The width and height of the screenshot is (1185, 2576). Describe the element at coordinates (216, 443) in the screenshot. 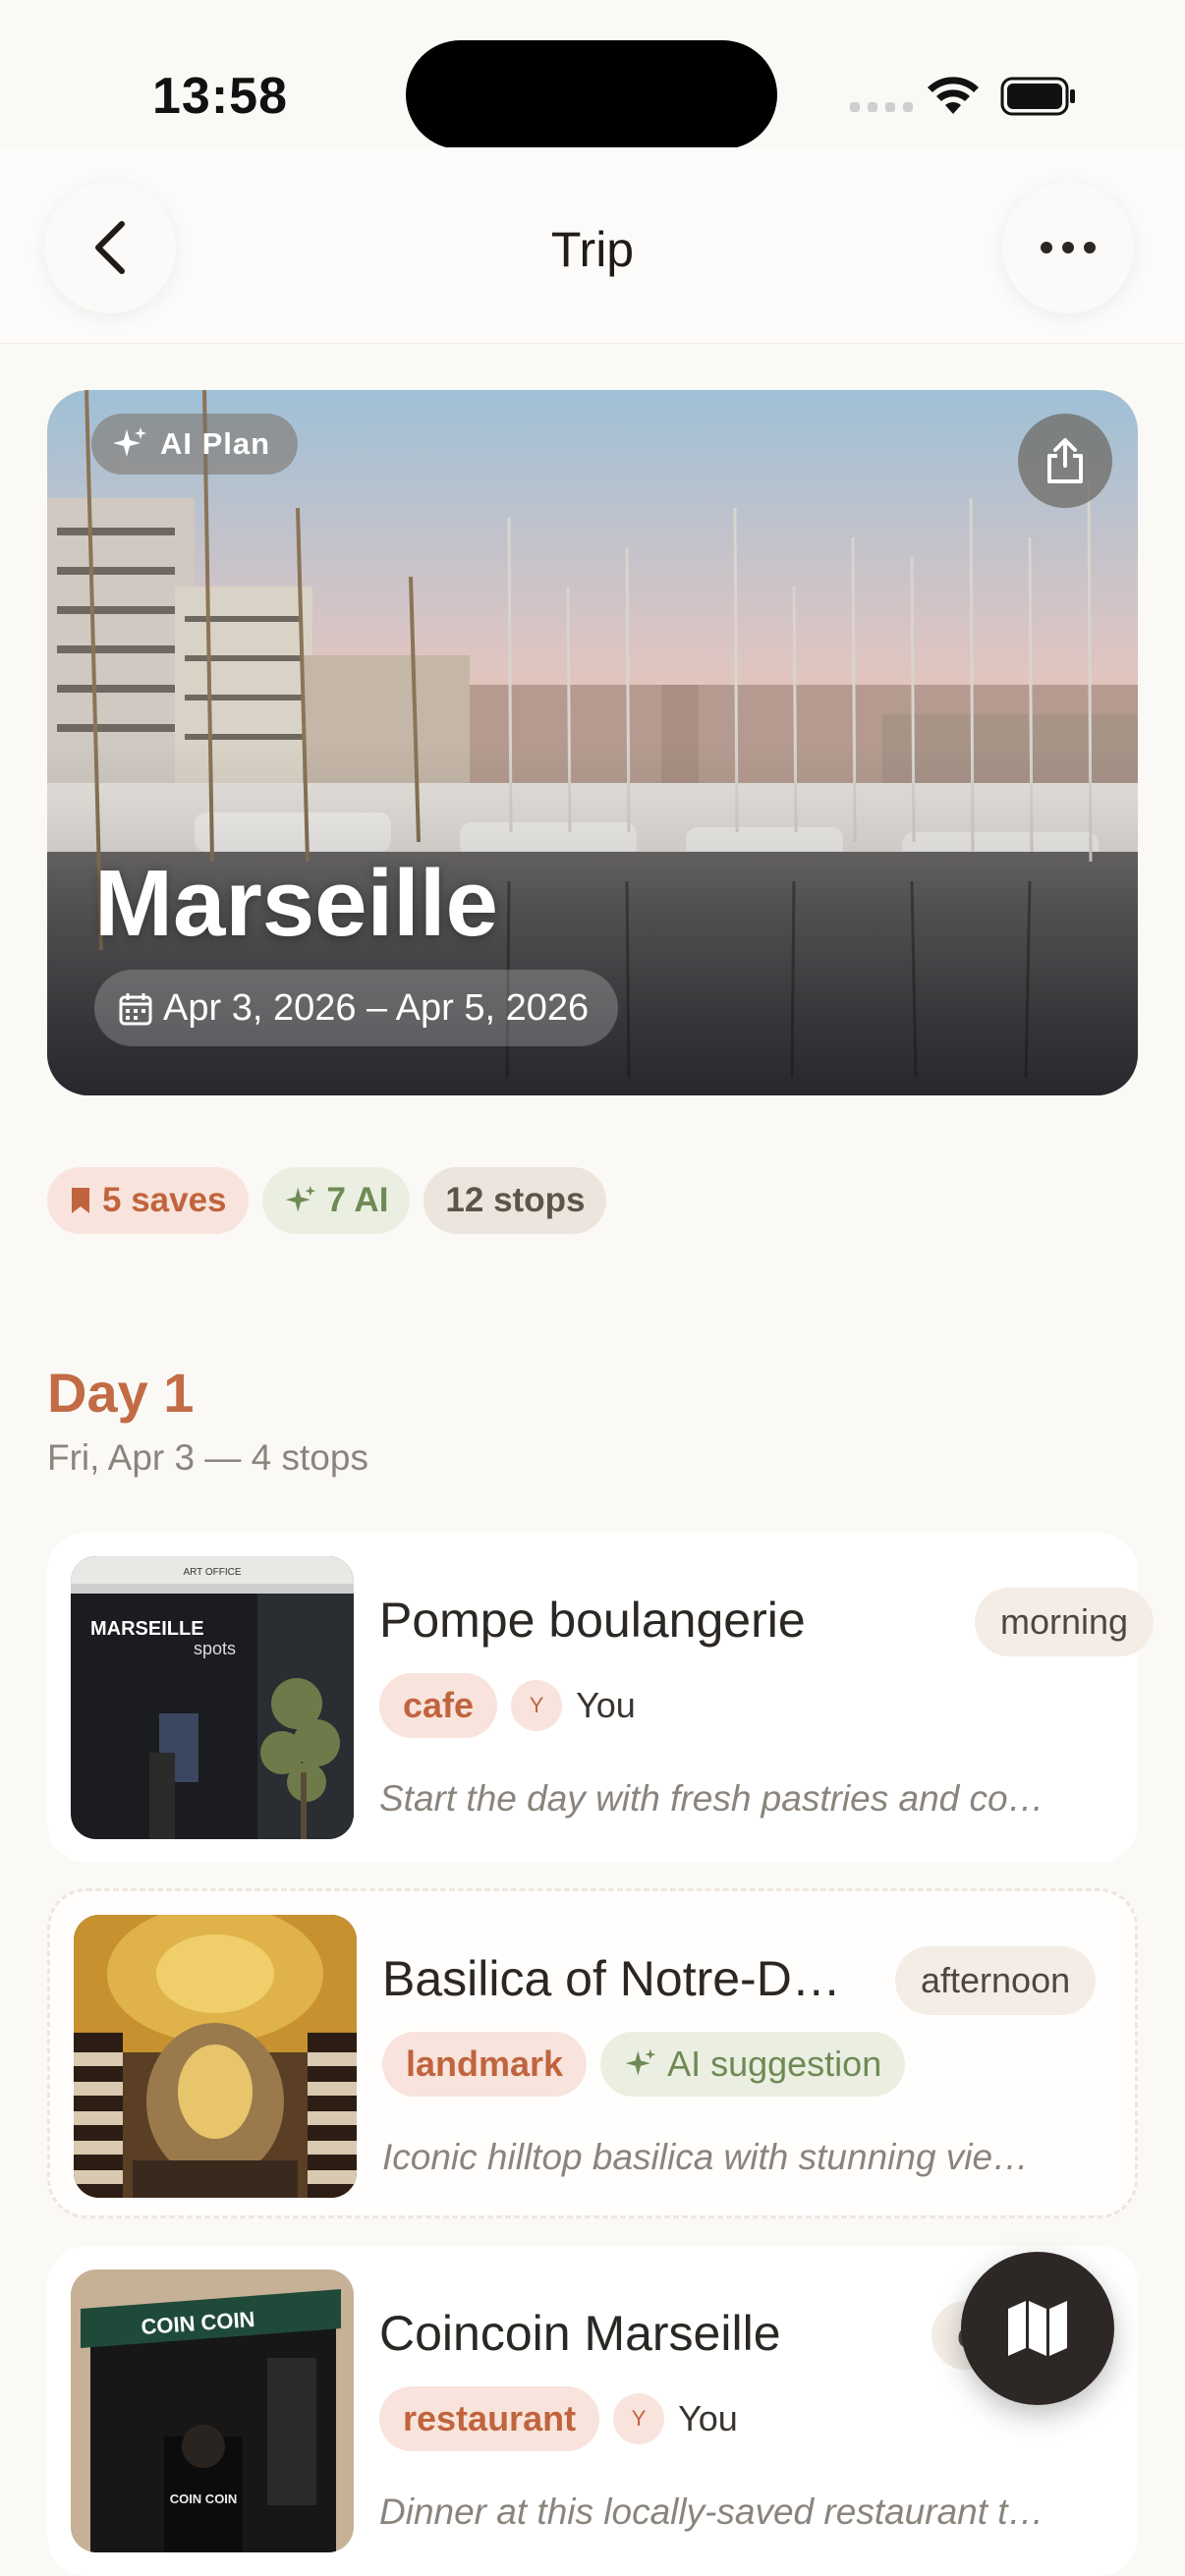

I see `ai-plan-label: AI Plan` at that location.